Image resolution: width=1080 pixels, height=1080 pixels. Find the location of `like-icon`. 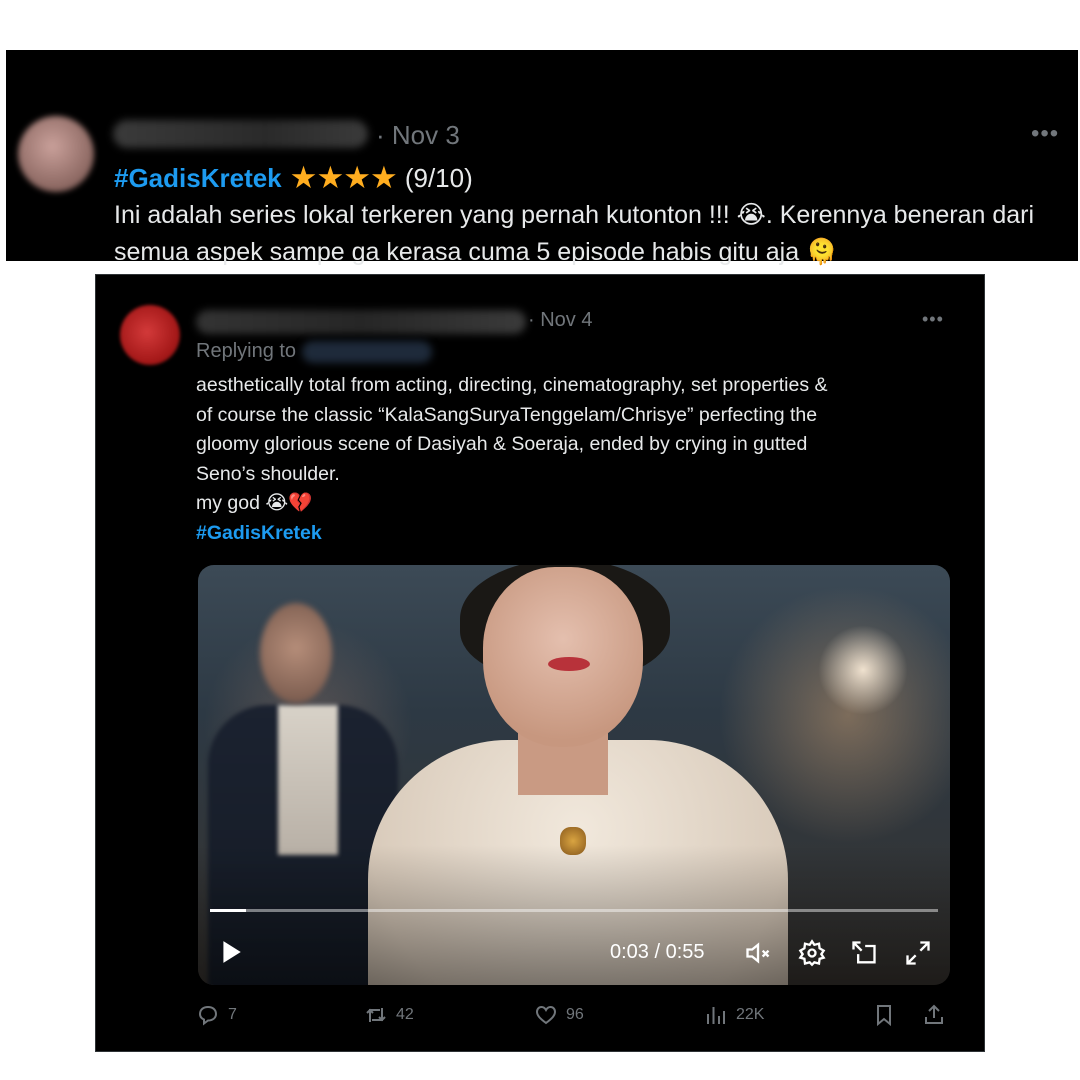

like-icon is located at coordinates (546, 1015).